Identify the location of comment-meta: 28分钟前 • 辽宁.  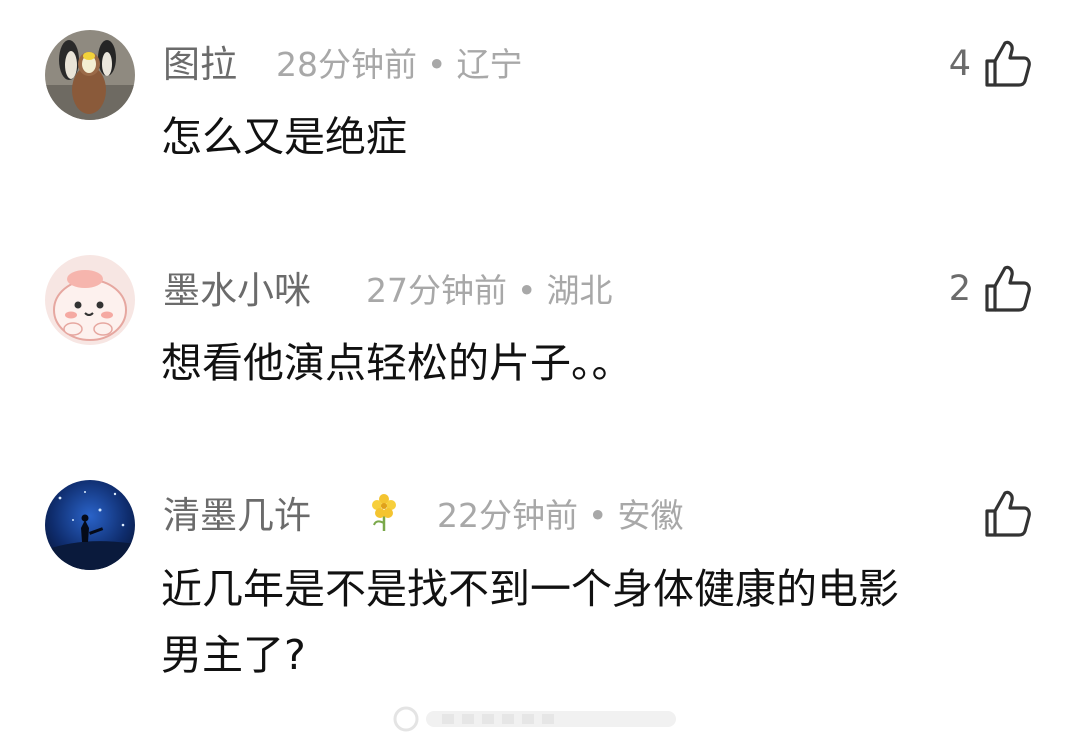
(399, 65).